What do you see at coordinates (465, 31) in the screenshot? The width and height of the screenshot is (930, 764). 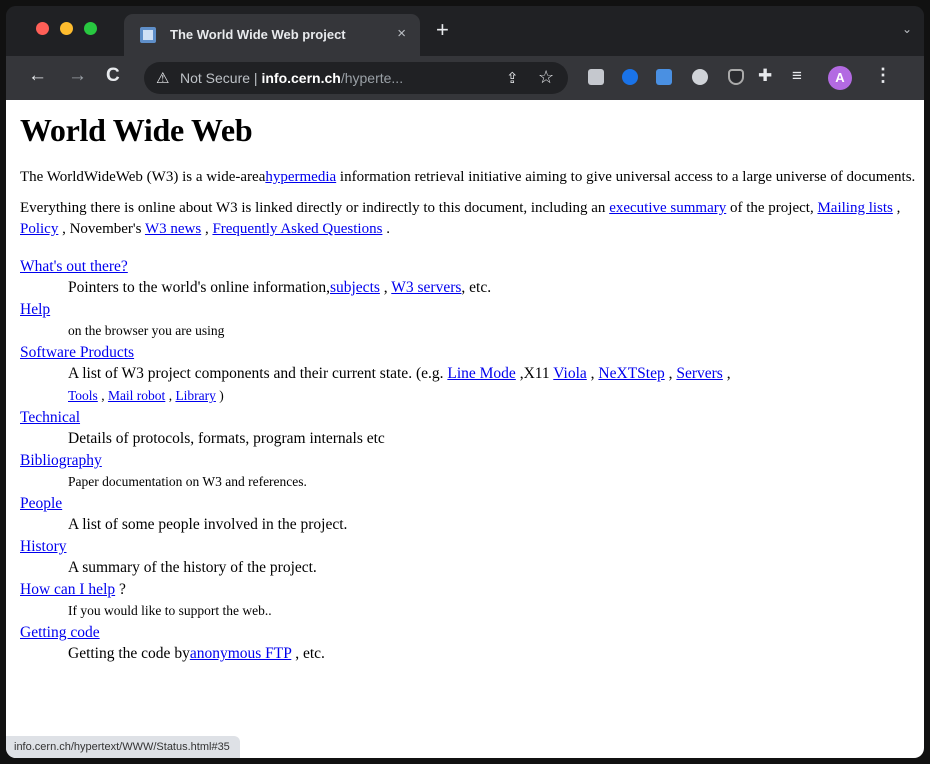 I see `tab-bar: The World Wide Web project × + ⌄` at bounding box center [465, 31].